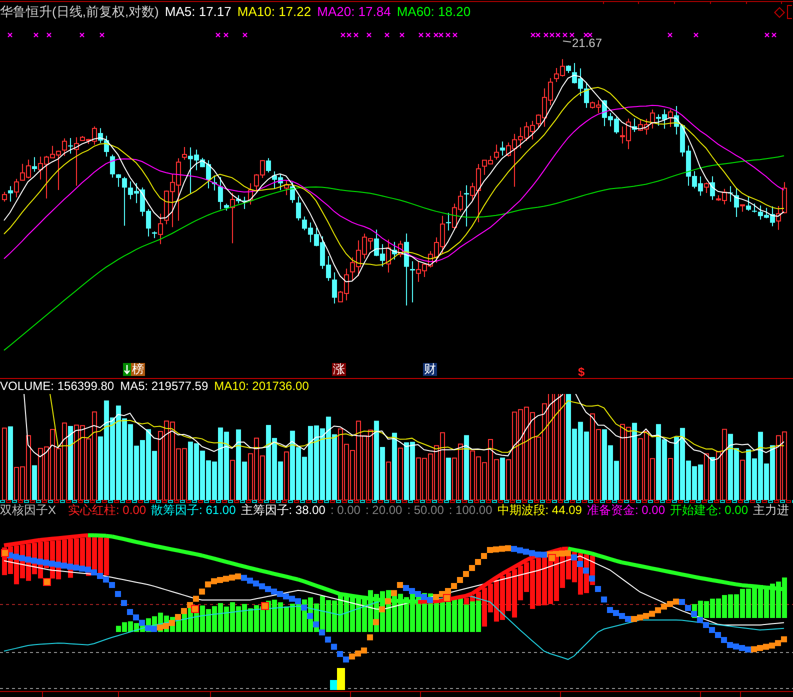 The width and height of the screenshot is (793, 697). What do you see at coordinates (193, 510) in the screenshot?
I see `indicator-value: 散筹因子: 61.00` at bounding box center [193, 510].